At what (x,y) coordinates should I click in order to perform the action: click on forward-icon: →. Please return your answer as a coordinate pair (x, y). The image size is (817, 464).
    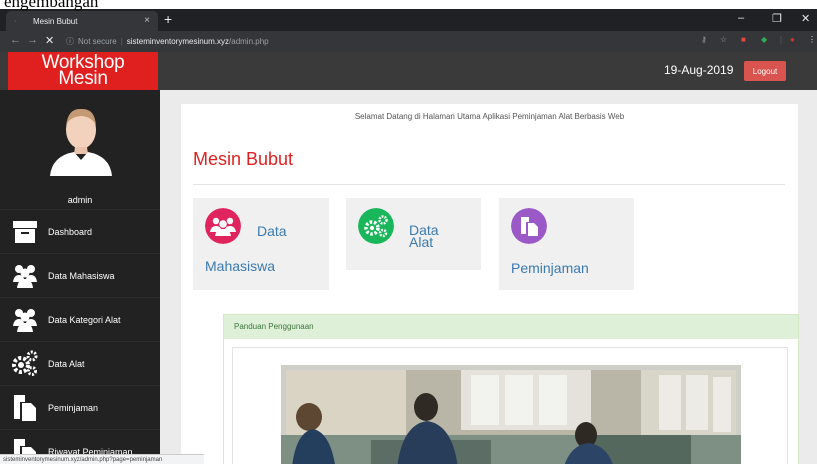
    Looking at the image, I should click on (32, 40).